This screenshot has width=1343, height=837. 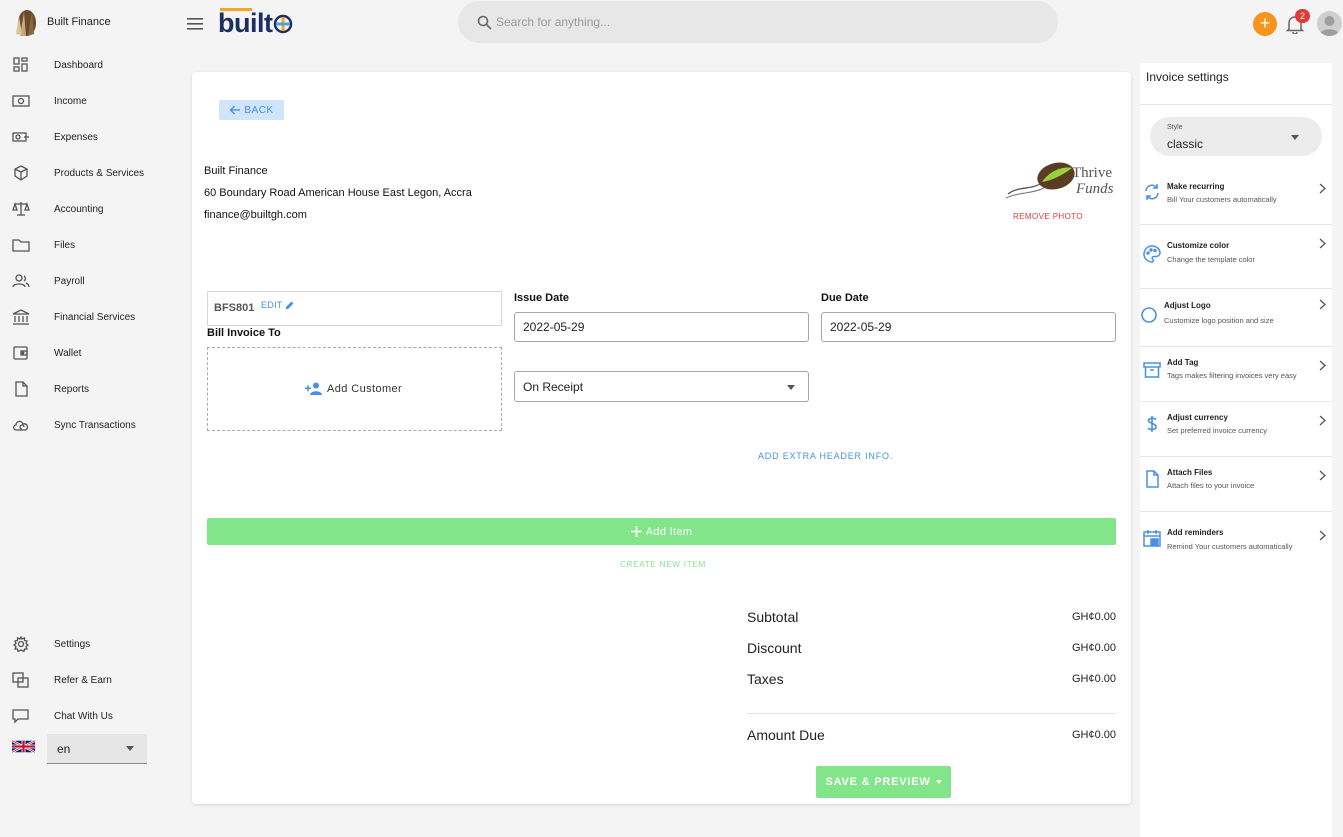 I want to click on add-customer-button: Add Customer, so click(x=353, y=388).